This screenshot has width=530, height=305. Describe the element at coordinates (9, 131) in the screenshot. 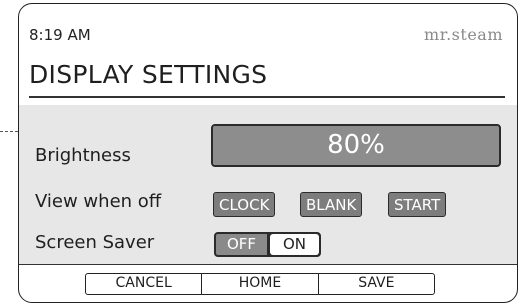

I see `callout-leader-line` at that location.